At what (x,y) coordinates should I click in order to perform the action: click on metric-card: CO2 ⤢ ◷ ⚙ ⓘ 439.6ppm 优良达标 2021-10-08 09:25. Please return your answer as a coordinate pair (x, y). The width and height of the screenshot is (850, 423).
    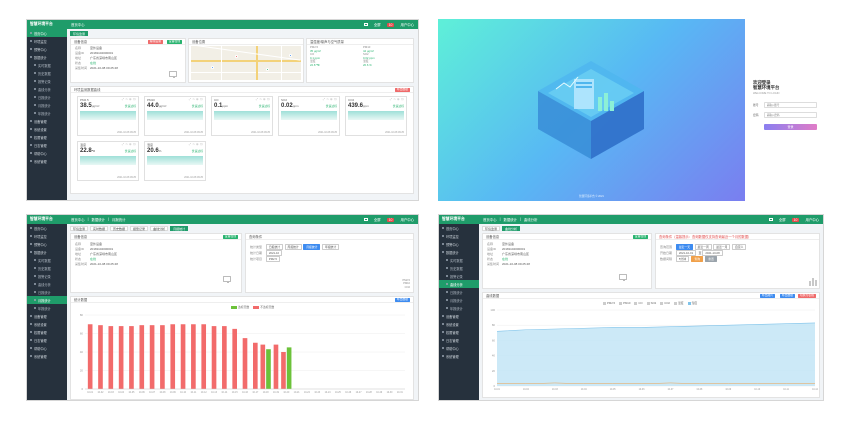
    Looking at the image, I should click on (376, 116).